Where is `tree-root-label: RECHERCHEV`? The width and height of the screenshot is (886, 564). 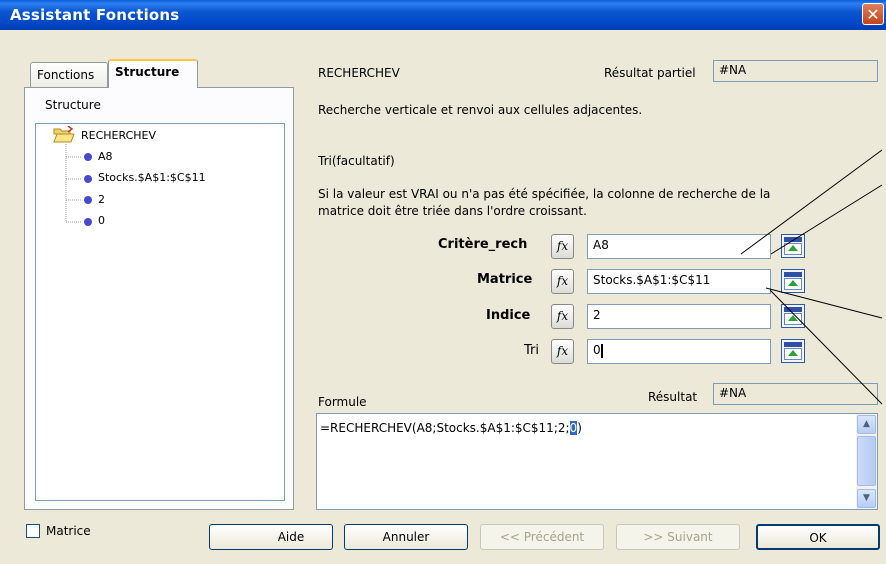 tree-root-label: RECHERCHEV is located at coordinates (118, 135).